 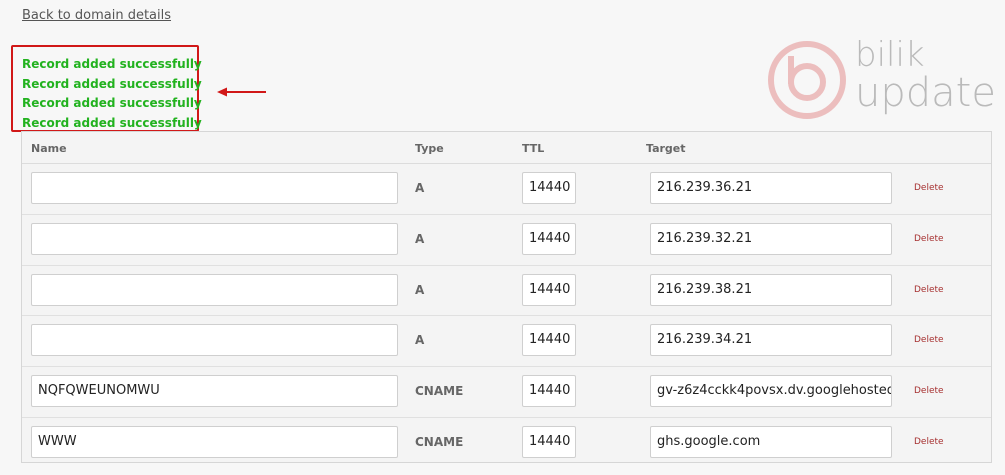 I want to click on record-target-input: ghs.google.com, so click(x=771, y=441).